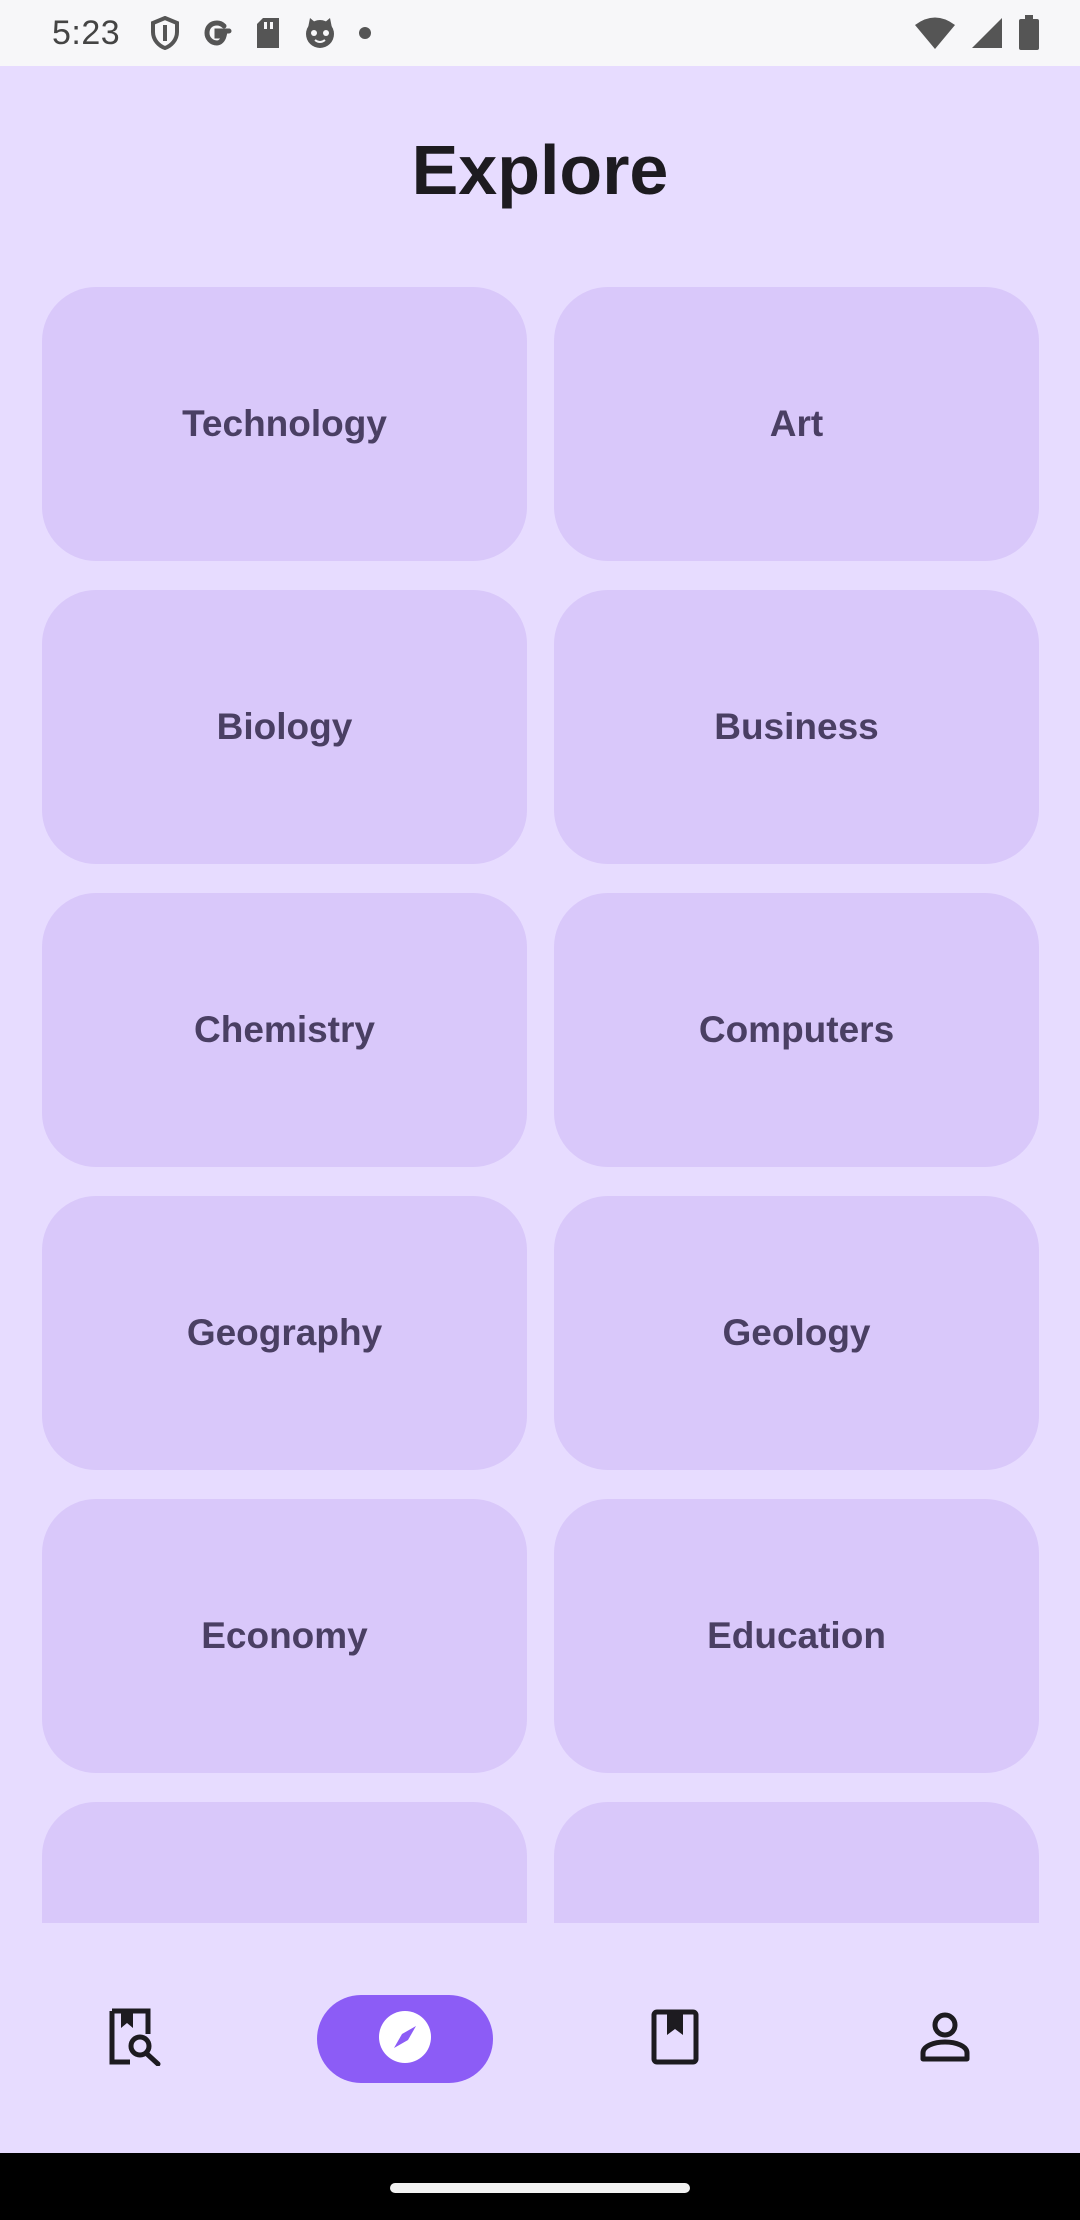  I want to click on category-label: Art, so click(796, 423).